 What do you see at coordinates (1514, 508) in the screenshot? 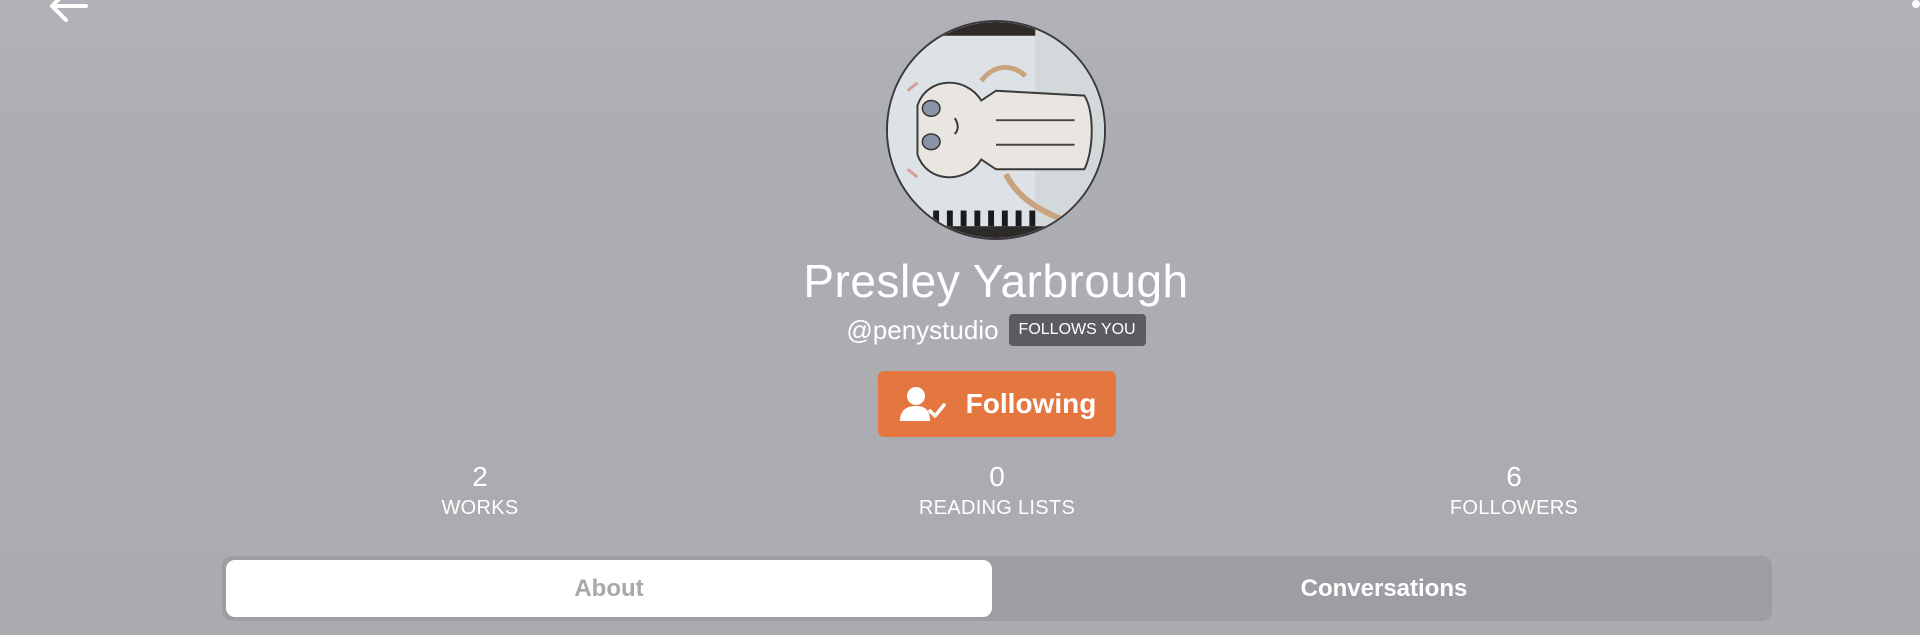
I see `stat-followers-label: FOLLOWERS` at bounding box center [1514, 508].